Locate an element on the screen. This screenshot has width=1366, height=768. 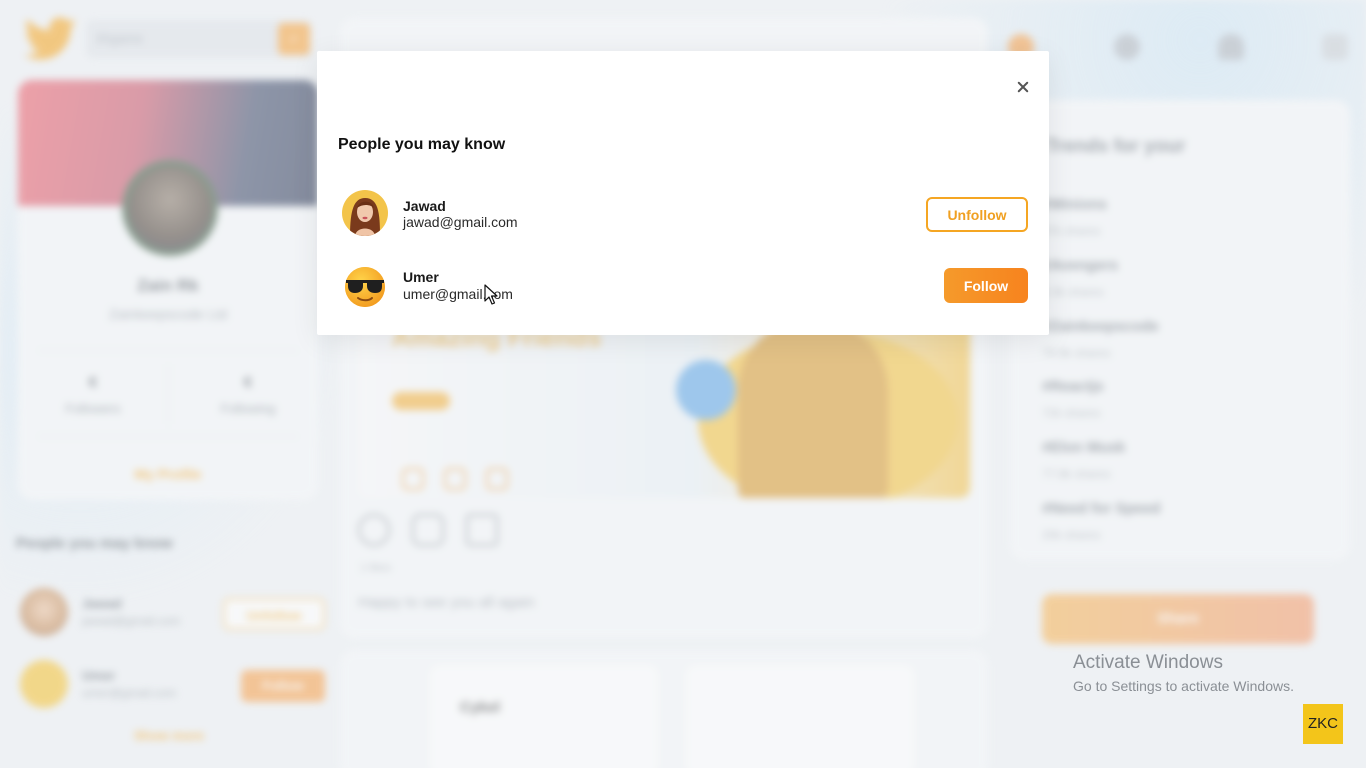
trend-tag: #Need for Speed is located at coordinates (1101, 508).